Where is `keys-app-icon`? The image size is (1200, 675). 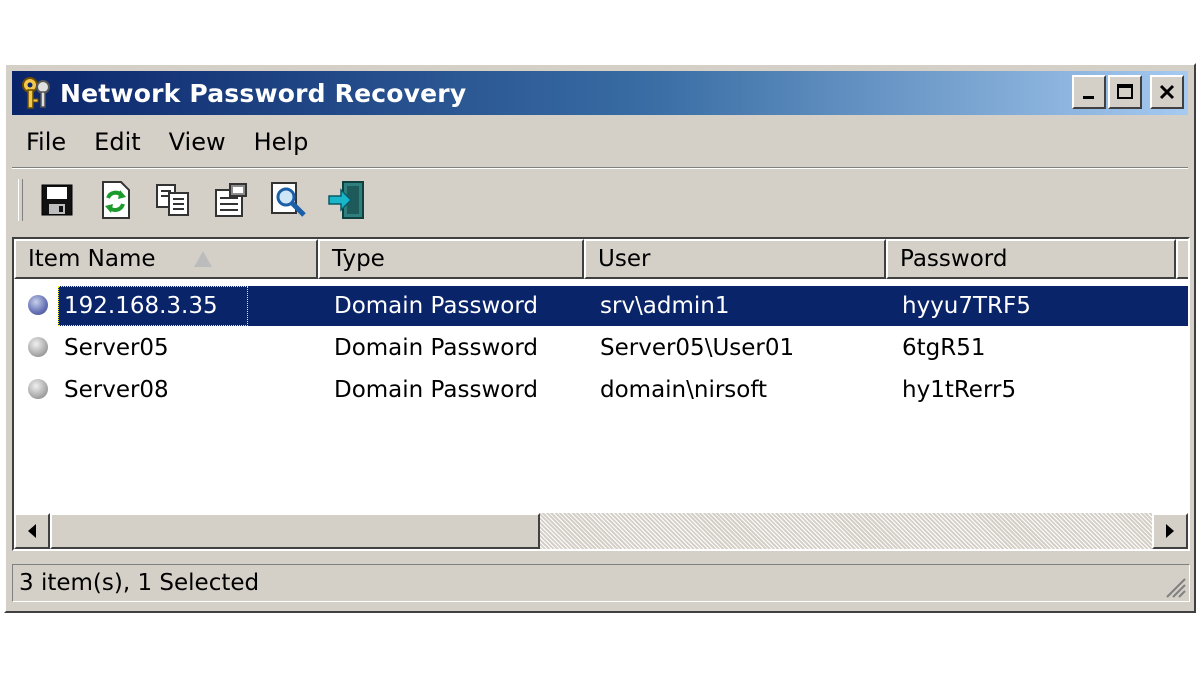
keys-app-icon is located at coordinates (36, 93).